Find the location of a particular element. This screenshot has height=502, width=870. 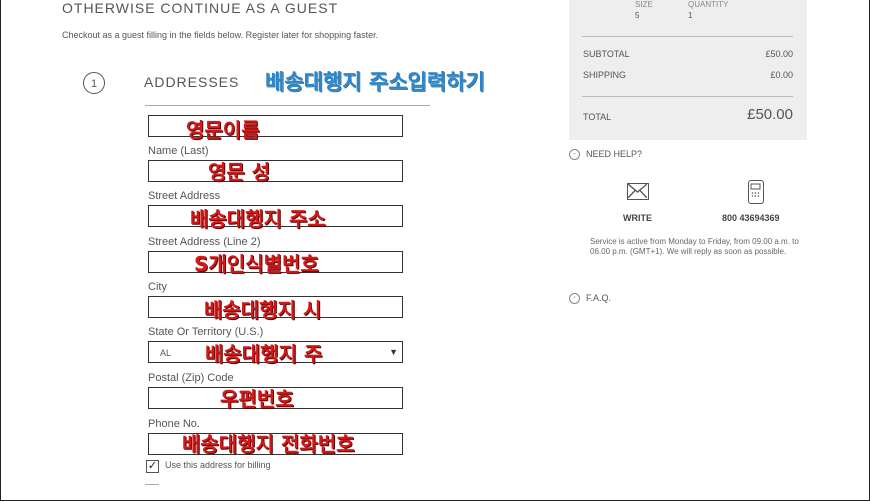

street2-annotation: S개인식별번호 is located at coordinates (256, 264).